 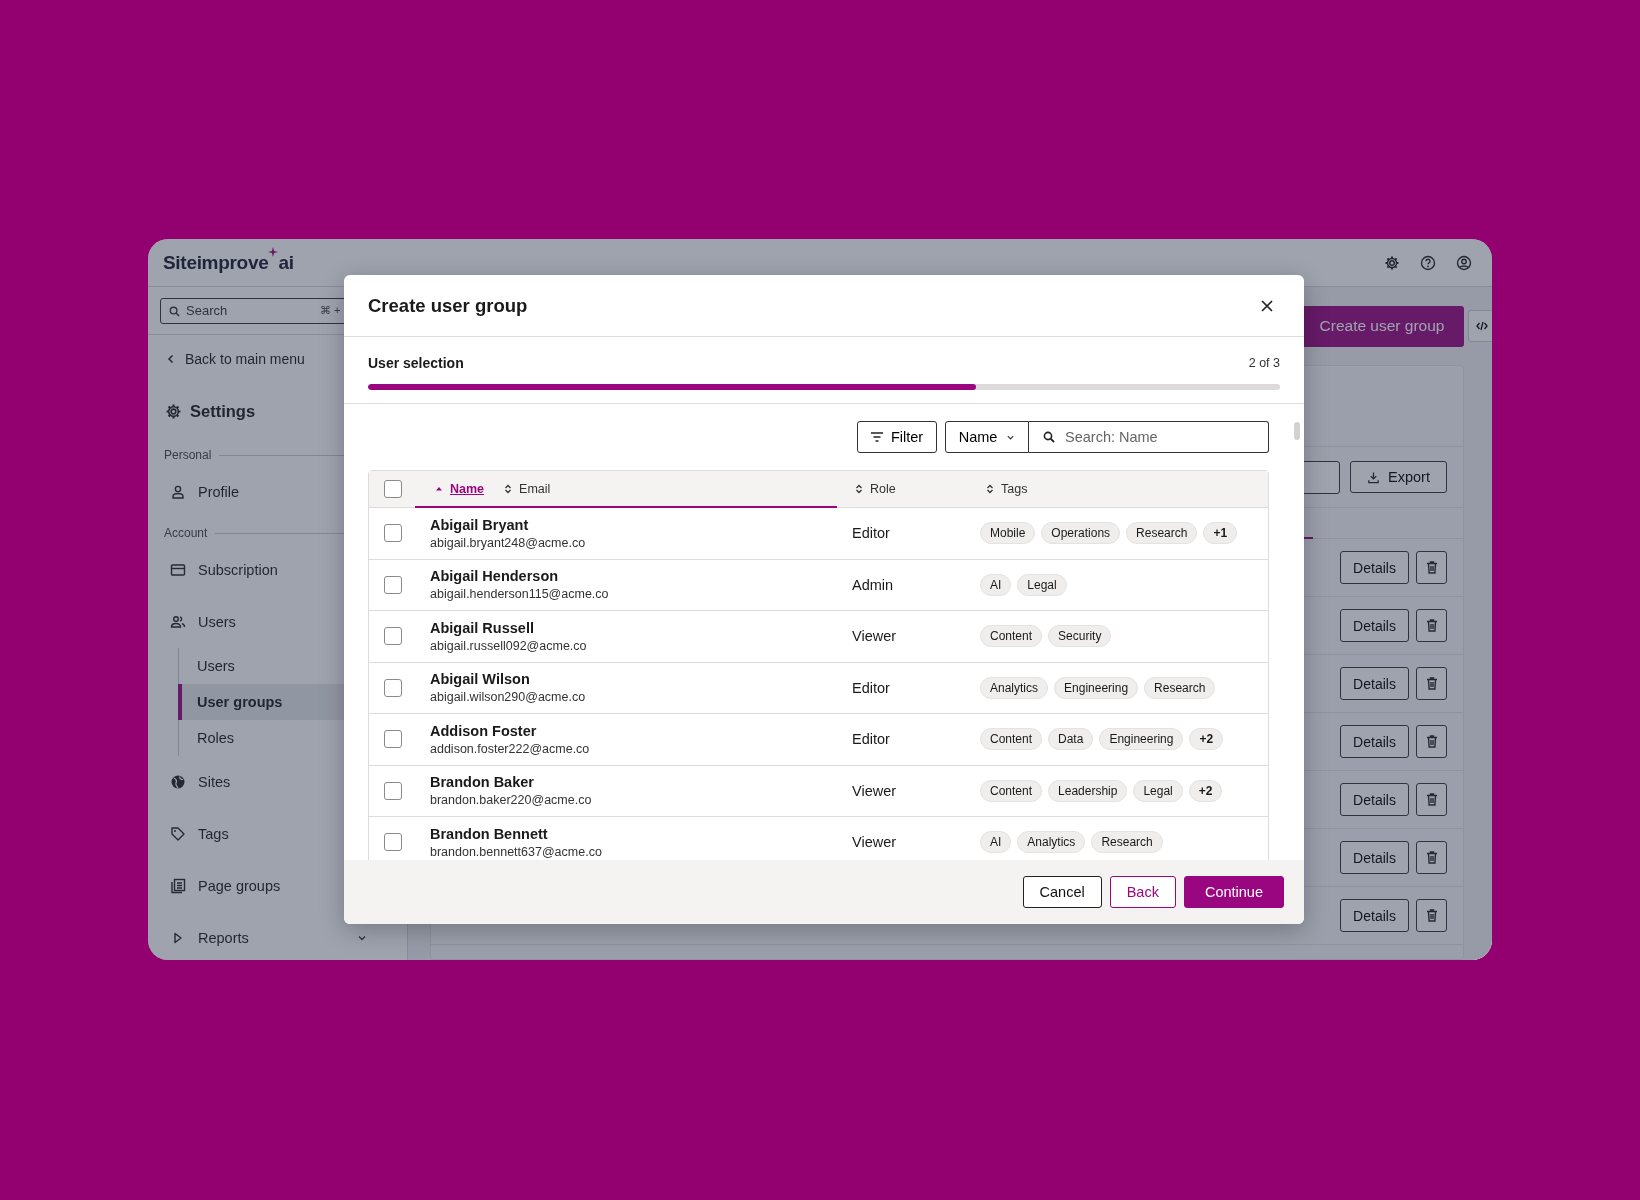 I want to click on close-icon, so click(x=1267, y=305).